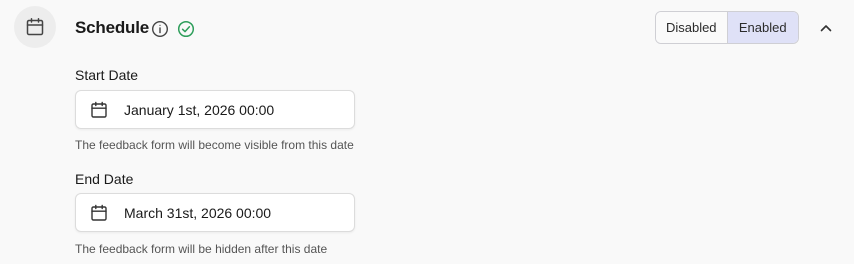 The image size is (854, 264). Describe the element at coordinates (107, 75) in the screenshot. I see `start-date-label: Start Date` at that location.